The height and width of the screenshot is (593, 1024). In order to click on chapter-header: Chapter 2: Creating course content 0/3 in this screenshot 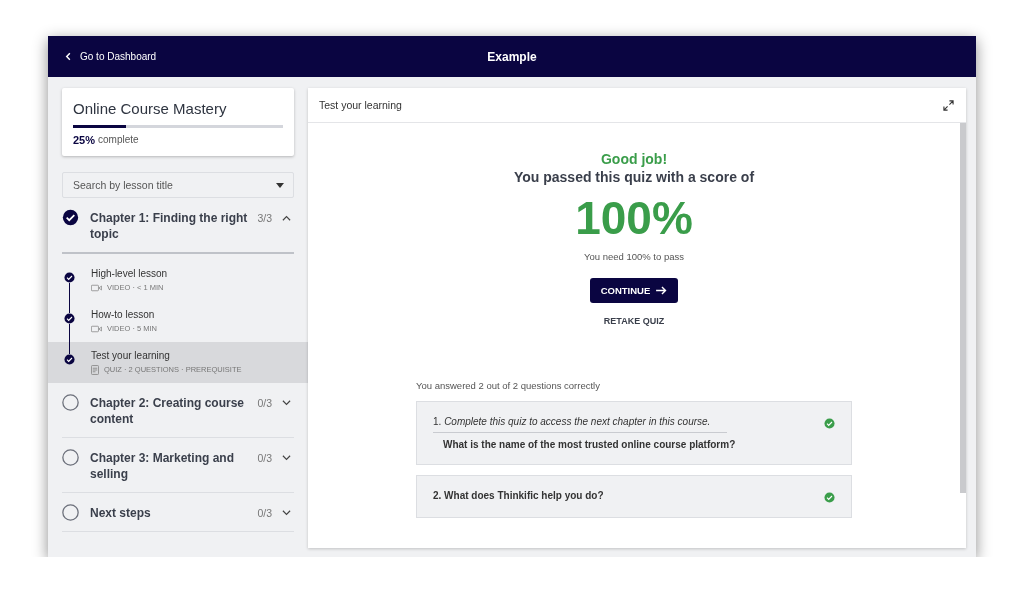, I will do `click(178, 410)`.